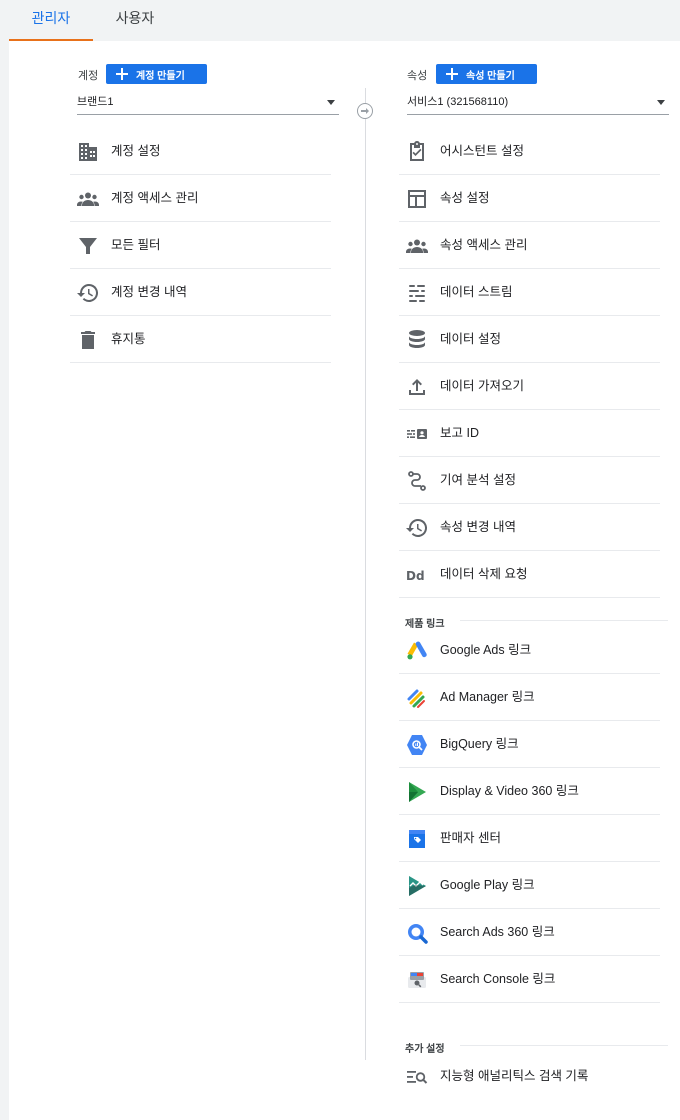 The image size is (680, 1120). I want to click on tab-user: 사용자, so click(135, 20).